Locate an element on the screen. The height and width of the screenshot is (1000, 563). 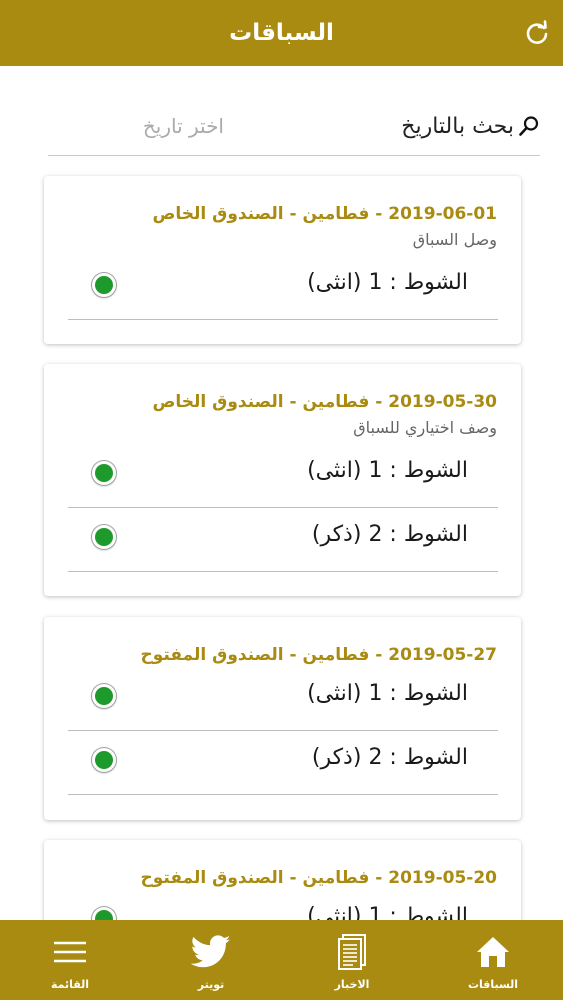
nav-label: القائمة is located at coordinates (70, 984).